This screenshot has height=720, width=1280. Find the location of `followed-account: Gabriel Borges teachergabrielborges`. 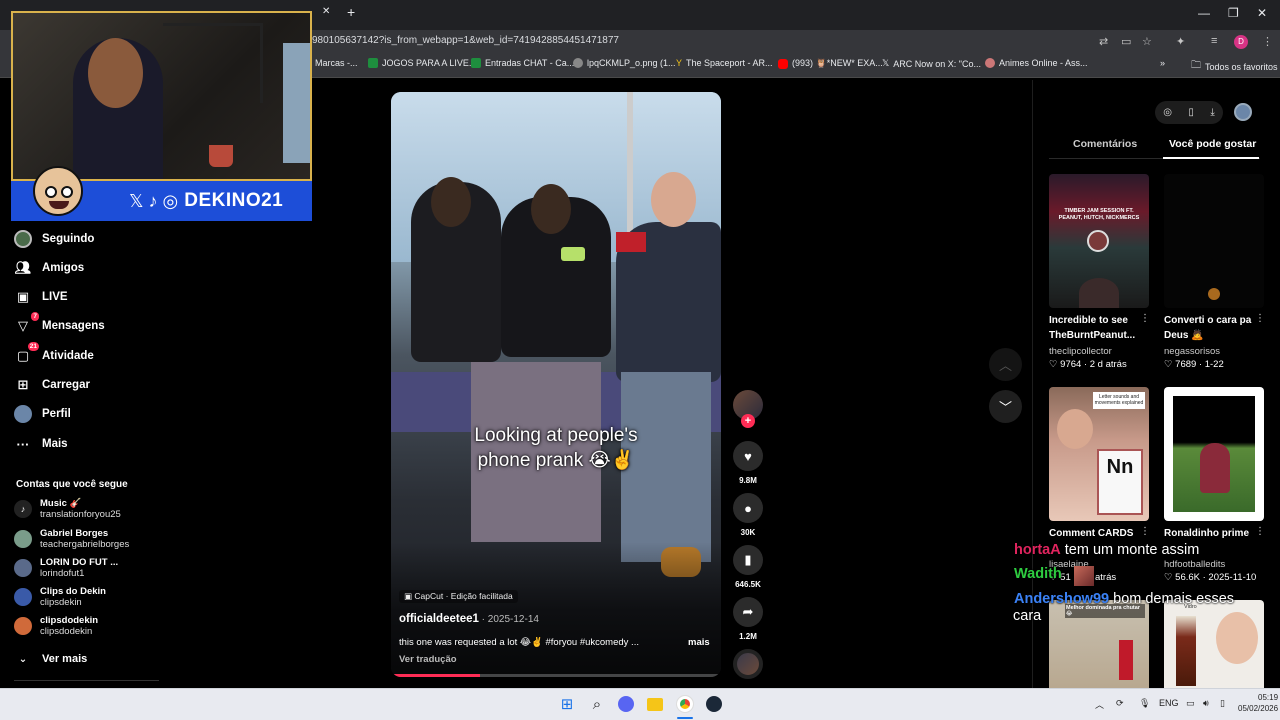

followed-account: Gabriel Borges teachergabrielborges is located at coordinates (71, 539).